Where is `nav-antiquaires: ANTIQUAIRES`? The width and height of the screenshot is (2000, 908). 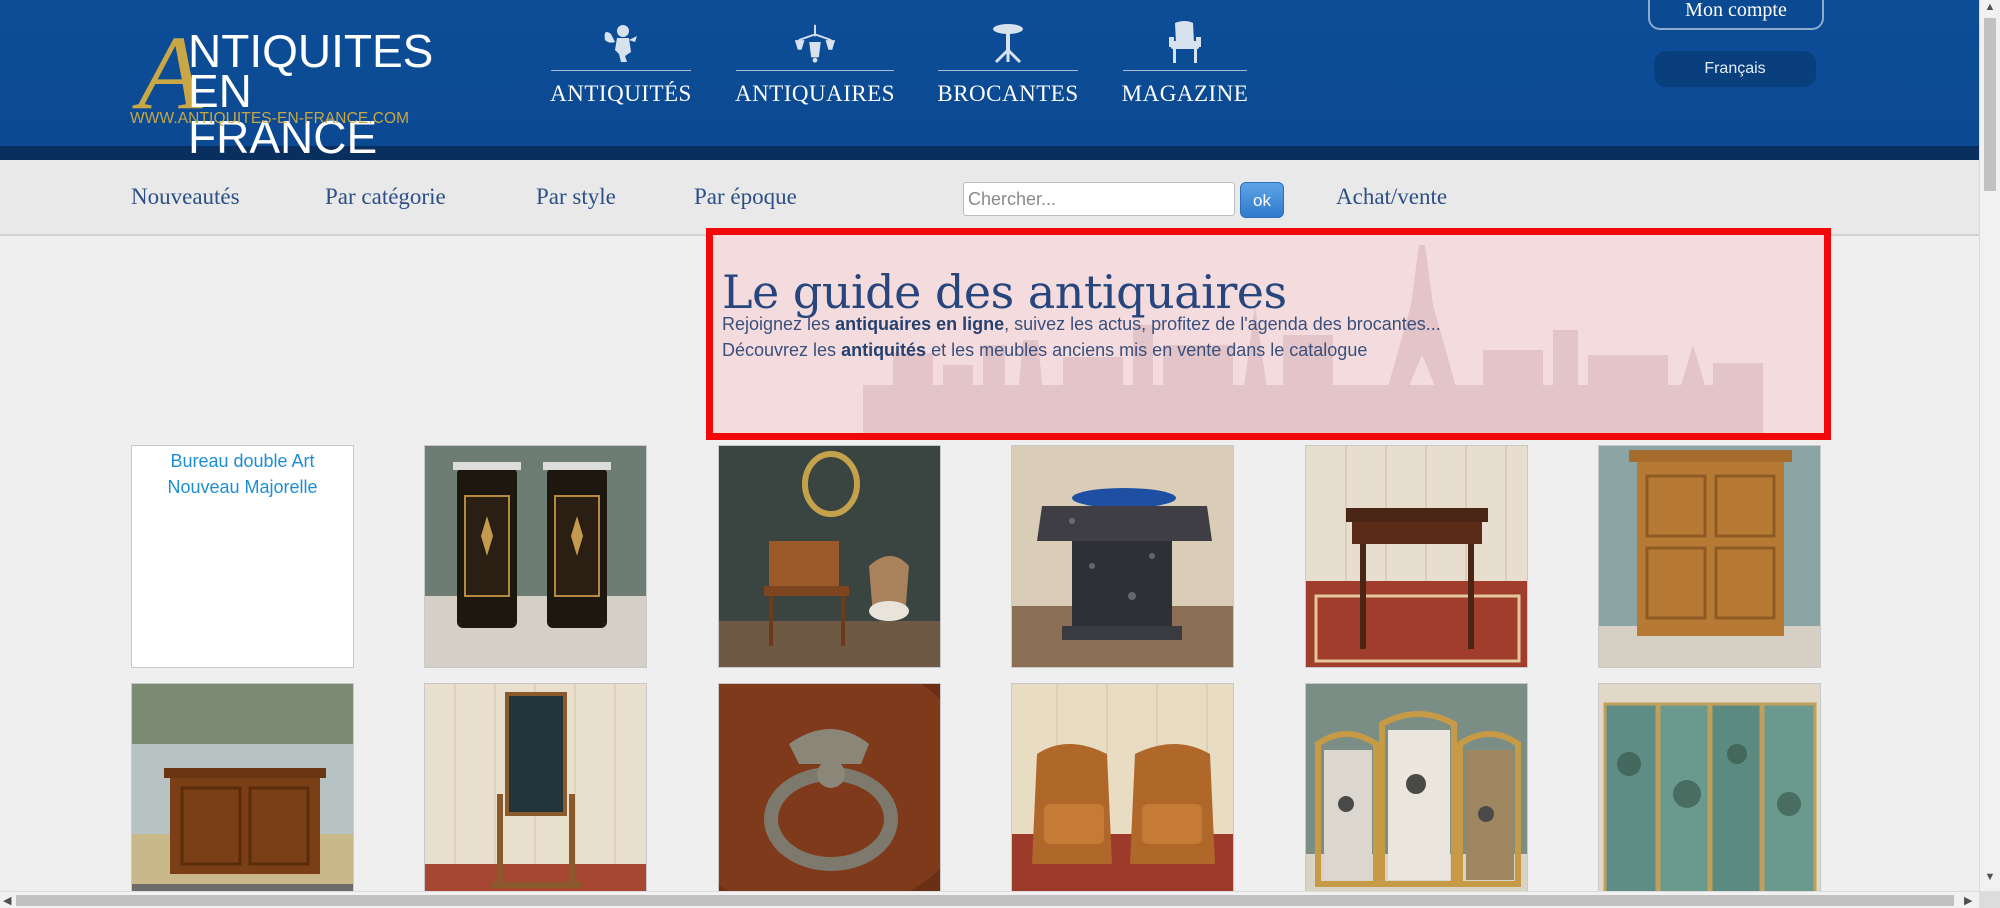
nav-antiquaires: ANTIQUAIRES is located at coordinates (815, 65).